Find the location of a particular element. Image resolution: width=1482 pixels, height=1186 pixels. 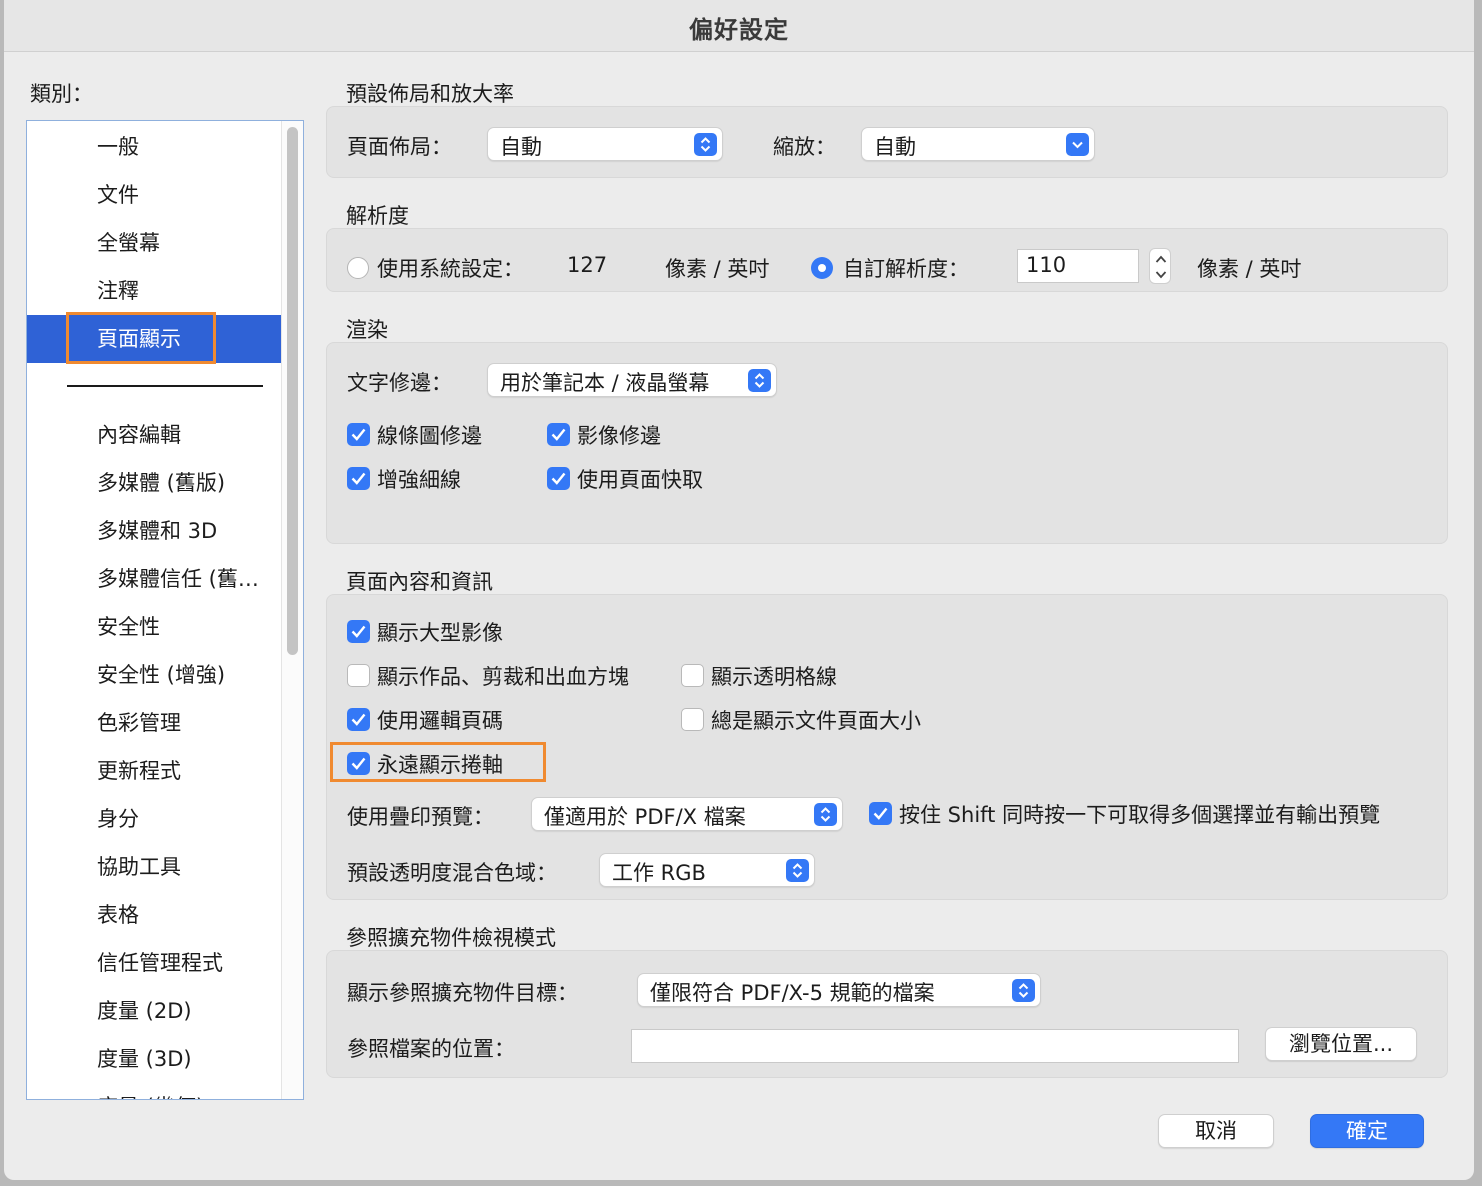

system-resolution-label: 使用系統設定： is located at coordinates (450, 269).